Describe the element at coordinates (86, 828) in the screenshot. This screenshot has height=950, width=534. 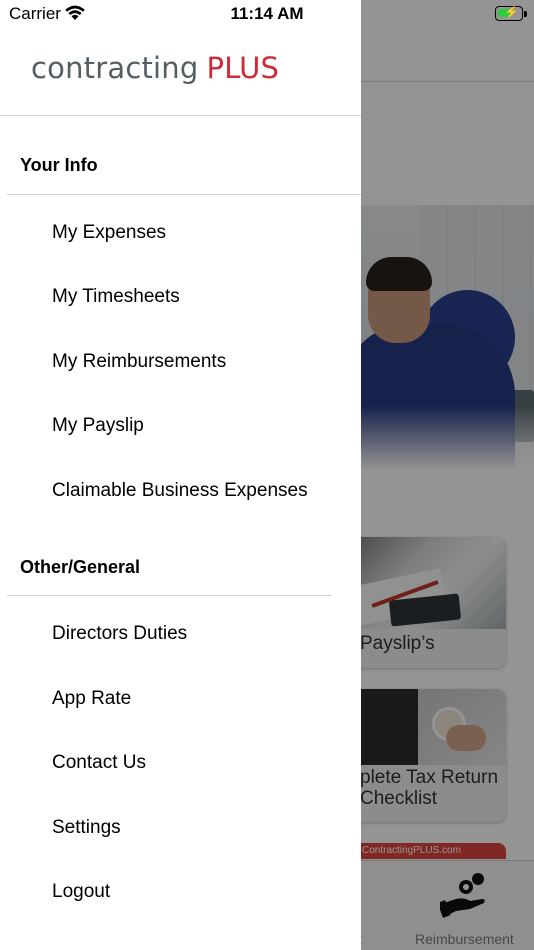
I see `menu-item-settings: Settings` at that location.